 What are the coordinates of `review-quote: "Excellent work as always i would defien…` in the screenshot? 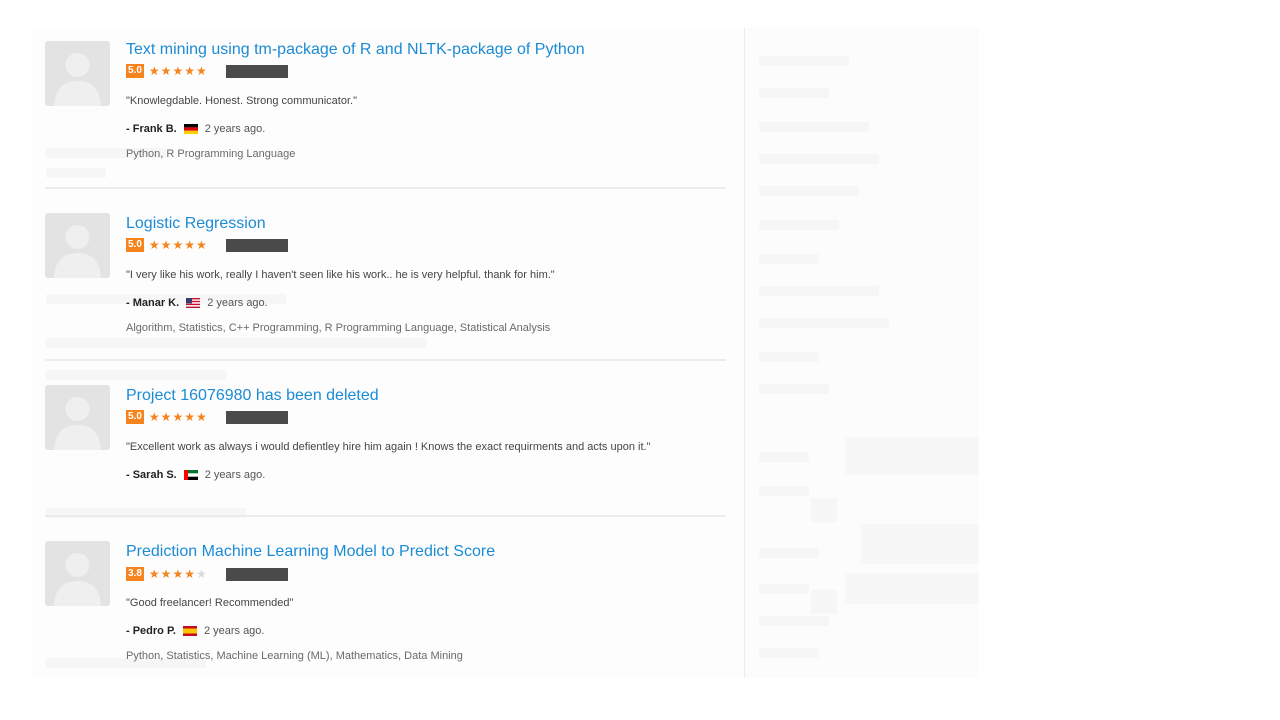 It's located at (388, 447).